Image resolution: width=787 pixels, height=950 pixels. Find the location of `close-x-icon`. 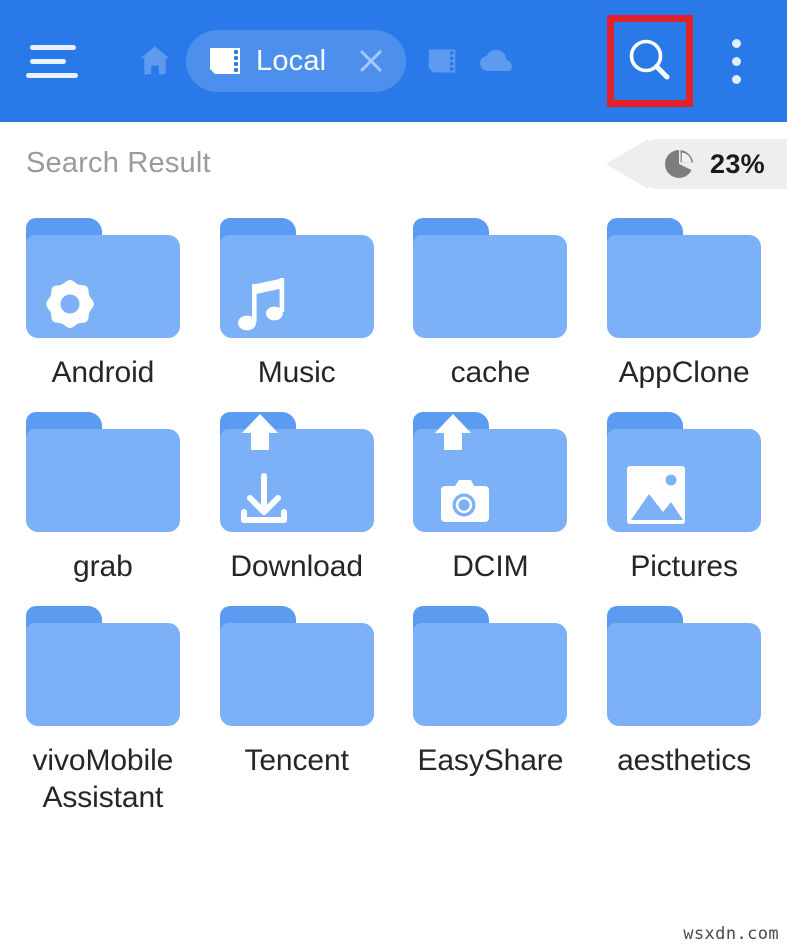

close-x-icon is located at coordinates (371, 61).